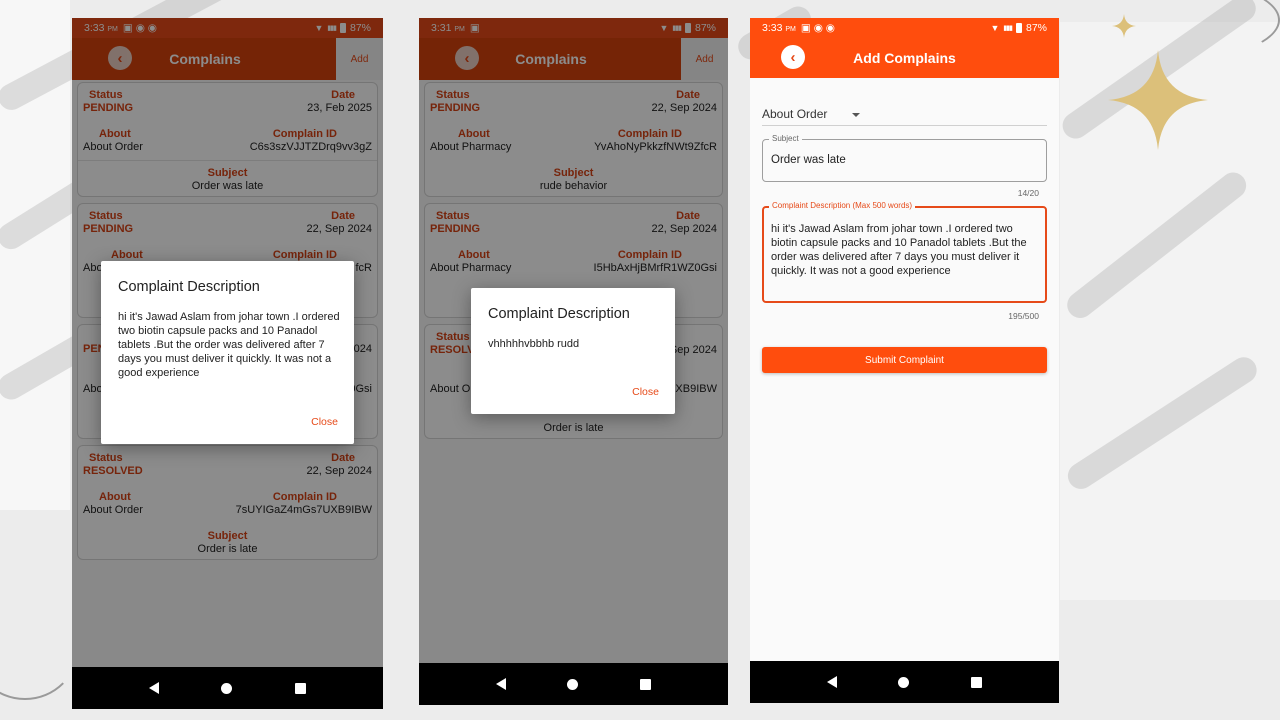 The height and width of the screenshot is (720, 1280). What do you see at coordinates (1023, 316) in the screenshot?
I see `description-char-counter: 195/500` at bounding box center [1023, 316].